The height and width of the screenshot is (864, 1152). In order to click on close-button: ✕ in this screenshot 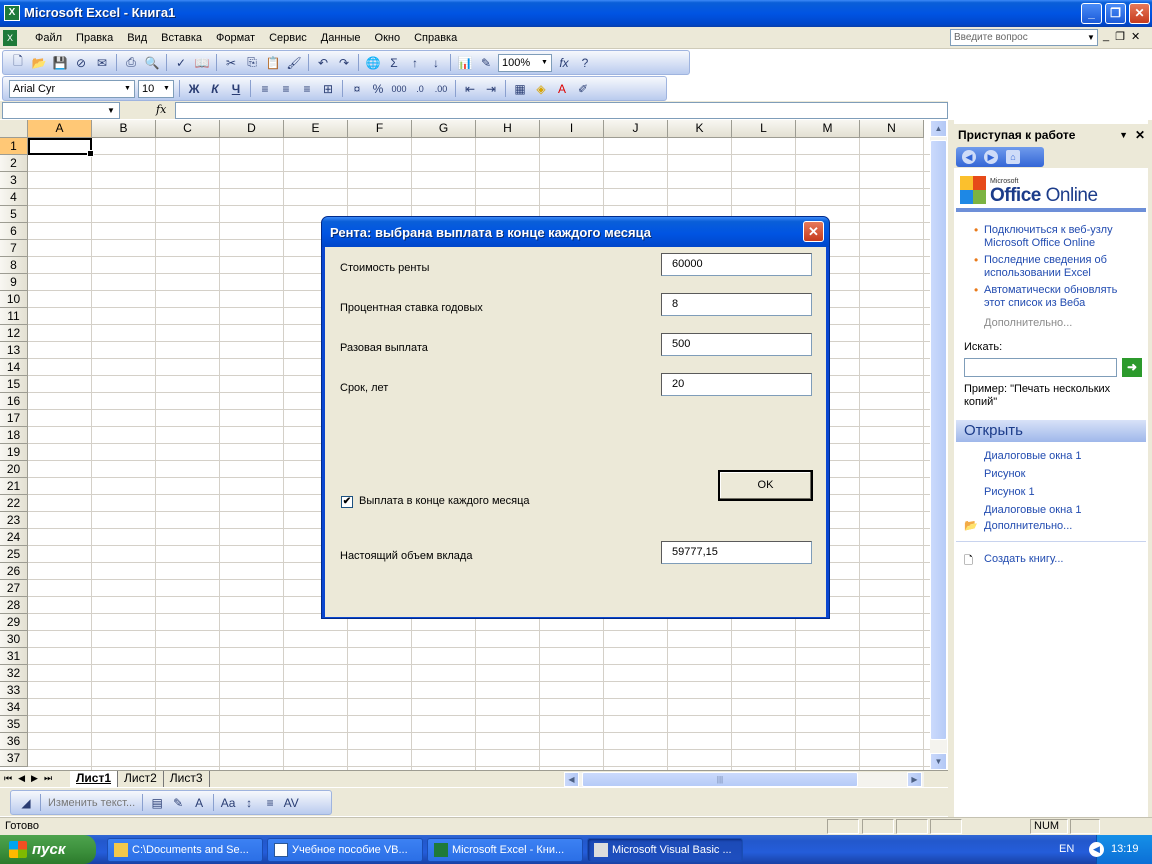, I will do `click(1139, 13)`.